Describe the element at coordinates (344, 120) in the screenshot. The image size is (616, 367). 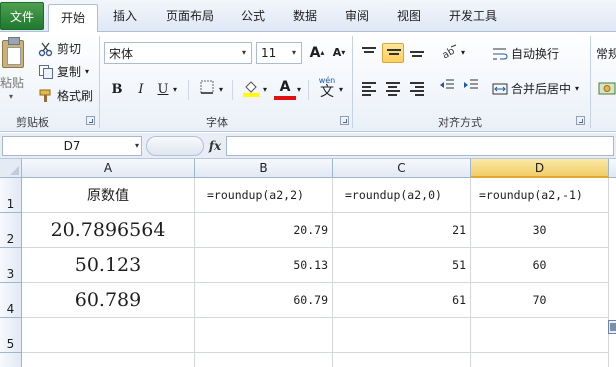
I see `font-launcher-icon` at that location.